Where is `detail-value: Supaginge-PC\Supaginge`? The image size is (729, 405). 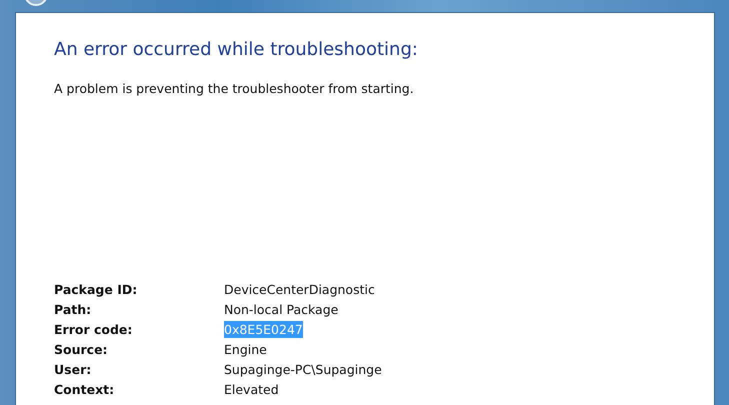 detail-value: Supaginge-PC\Supaginge is located at coordinates (303, 369).